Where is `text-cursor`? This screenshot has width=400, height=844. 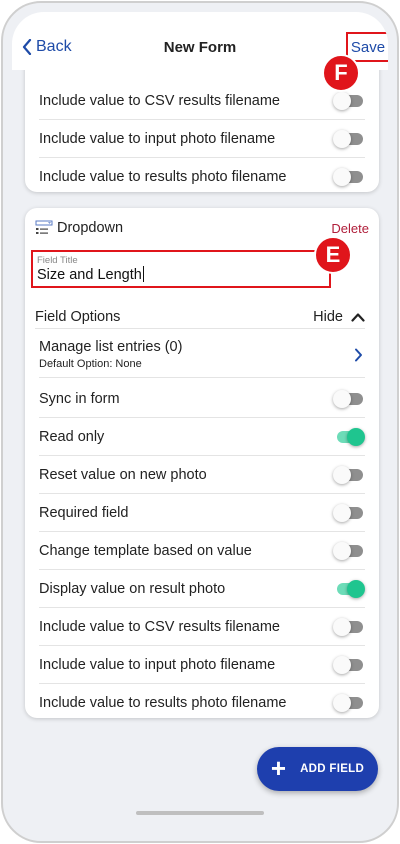
text-cursor is located at coordinates (143, 274).